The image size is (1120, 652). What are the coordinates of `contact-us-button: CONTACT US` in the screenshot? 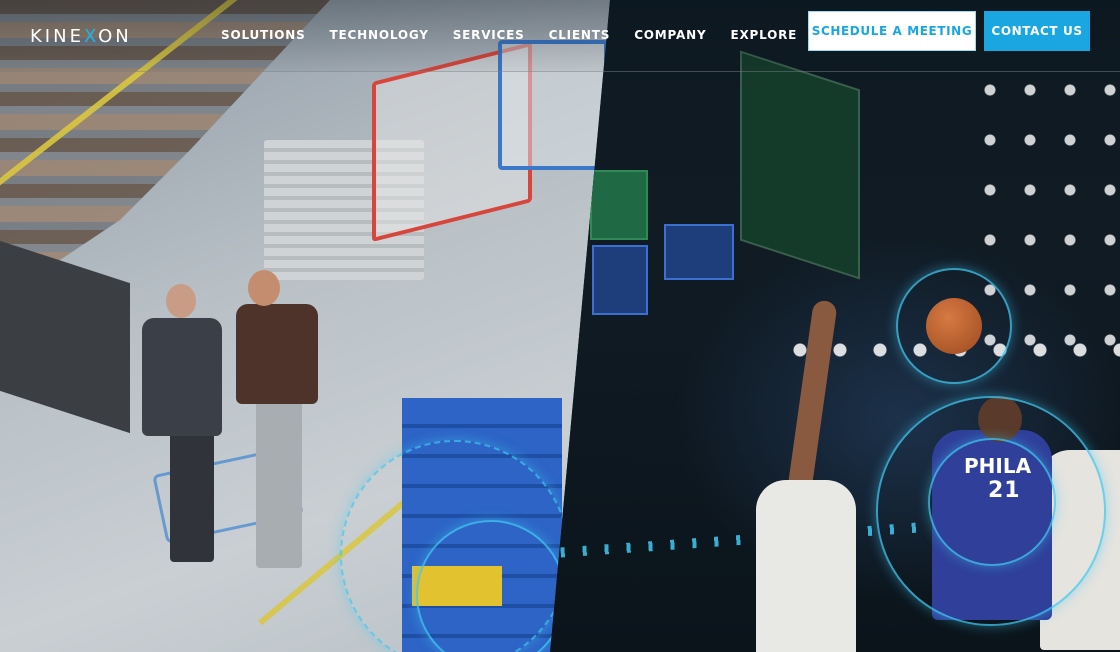 It's located at (1037, 31).